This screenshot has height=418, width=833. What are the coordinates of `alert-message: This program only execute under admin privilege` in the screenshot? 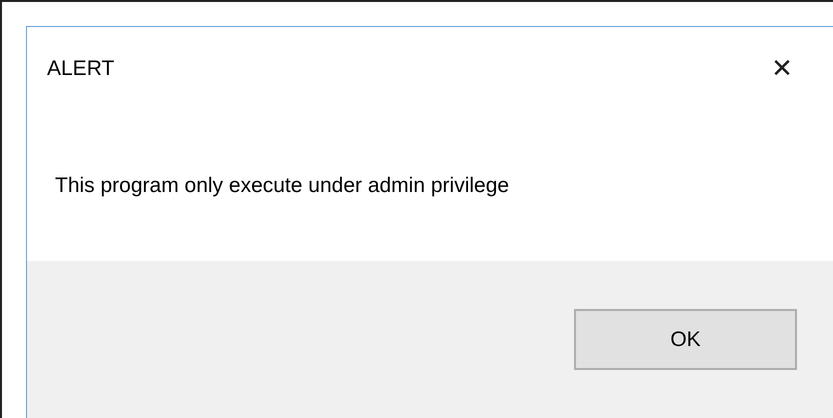 It's located at (282, 186).